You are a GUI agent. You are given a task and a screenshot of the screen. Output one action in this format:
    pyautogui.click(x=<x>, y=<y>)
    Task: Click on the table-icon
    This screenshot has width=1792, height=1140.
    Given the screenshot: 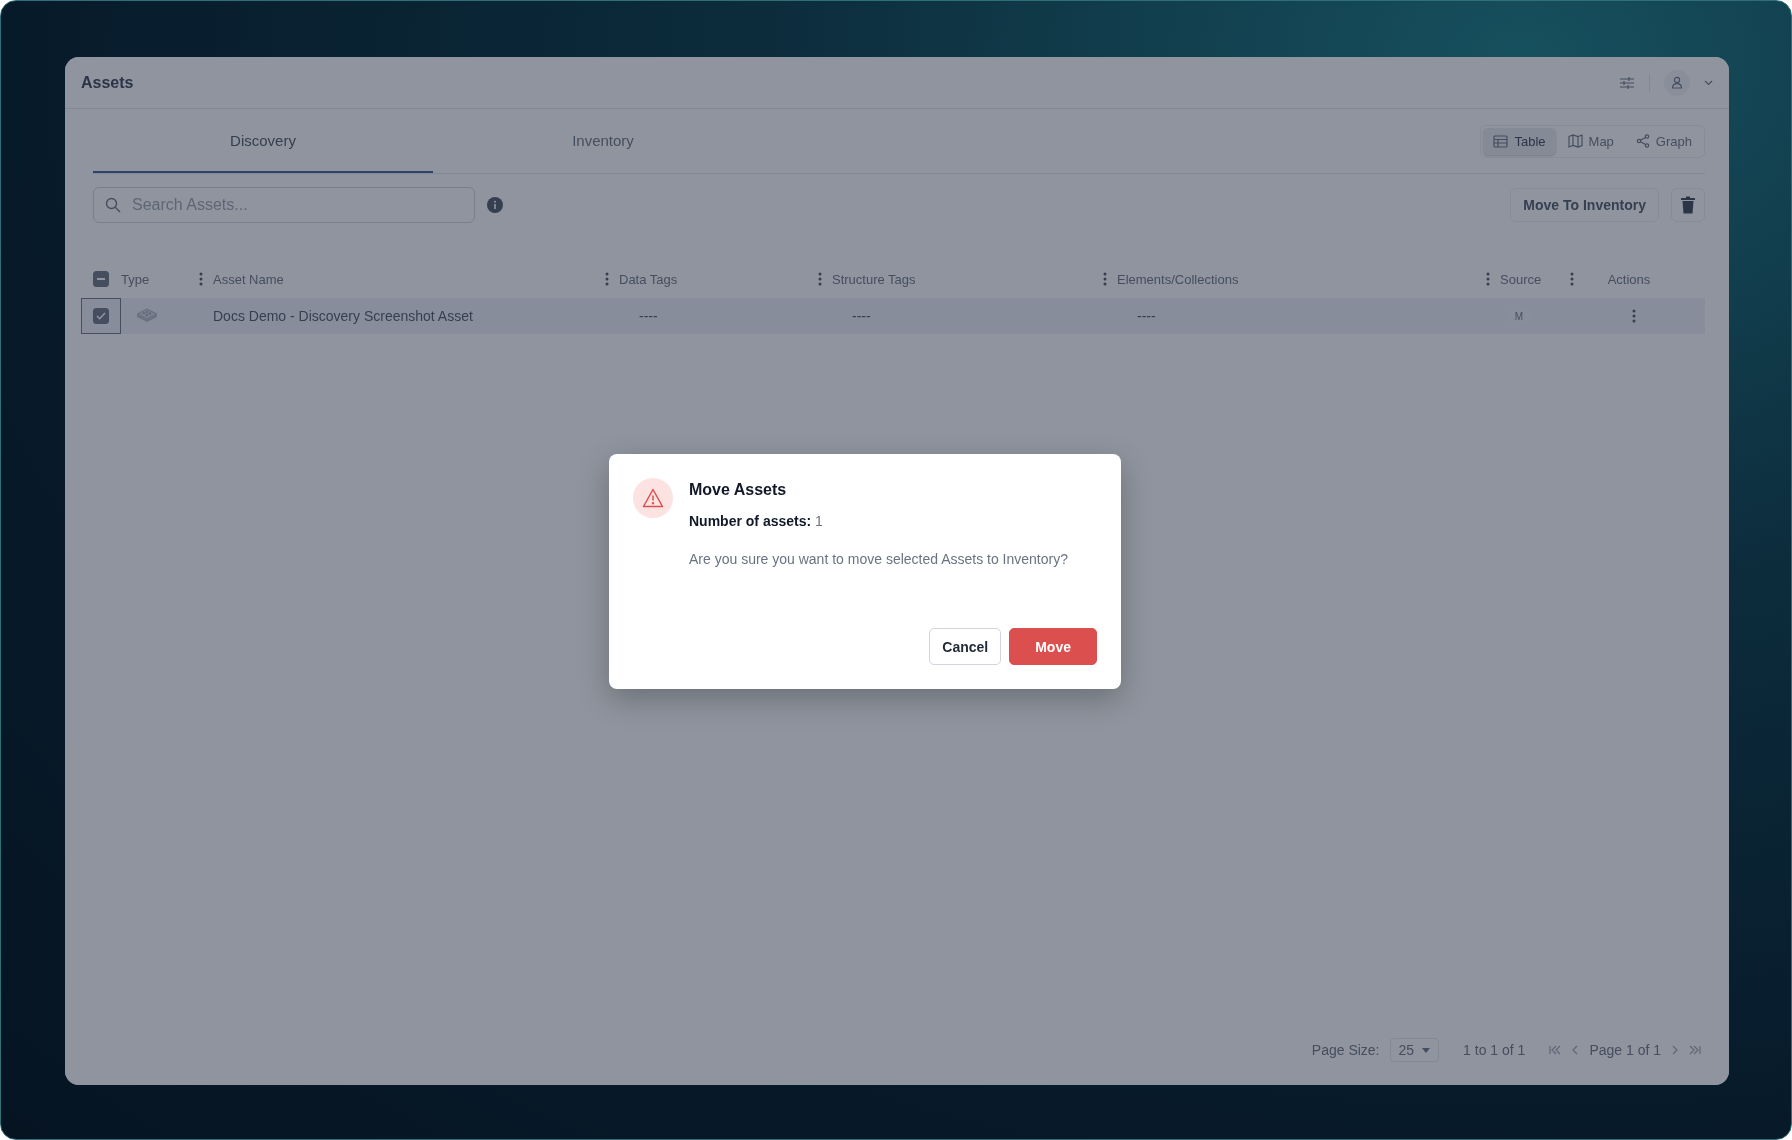 What is the action you would take?
    pyautogui.click(x=1501, y=141)
    